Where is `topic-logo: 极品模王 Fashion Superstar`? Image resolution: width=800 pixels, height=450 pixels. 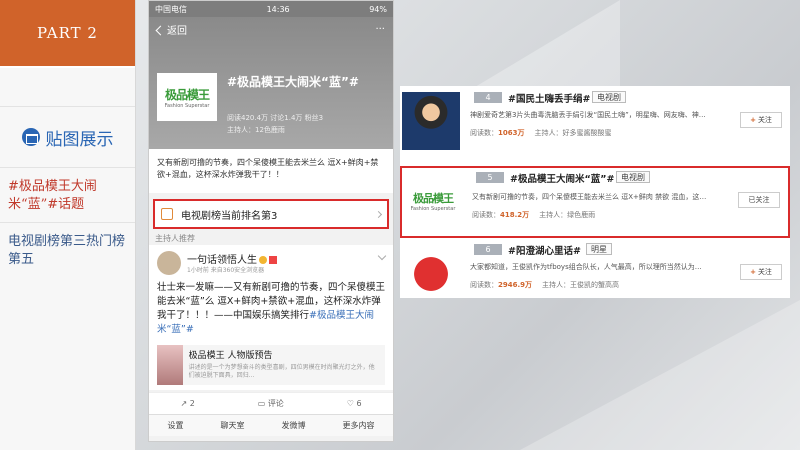
topic-logo: 极品模王 Fashion Superstar is located at coordinates (187, 97).